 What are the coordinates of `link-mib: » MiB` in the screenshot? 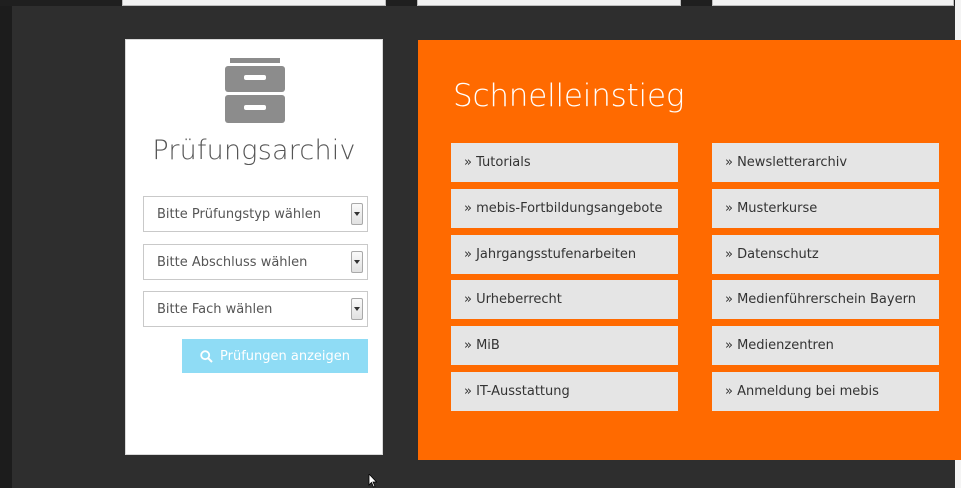 It's located at (564, 345).